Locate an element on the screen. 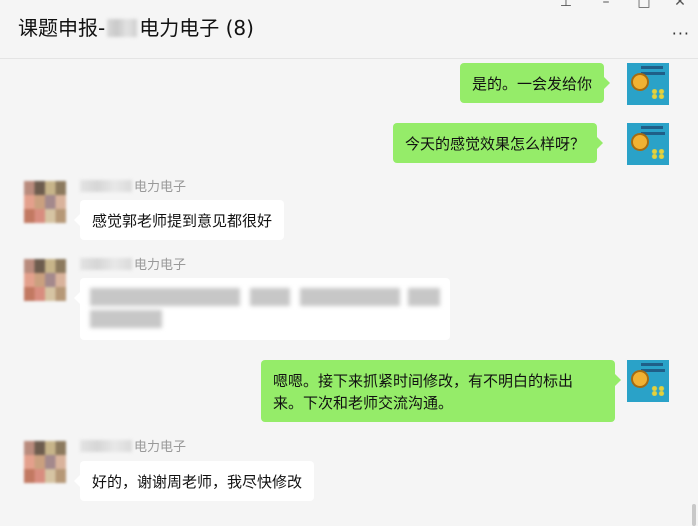 The width and height of the screenshot is (698, 526). message-text-line: 来。下次和老师交流沟通。 is located at coordinates (363, 403).